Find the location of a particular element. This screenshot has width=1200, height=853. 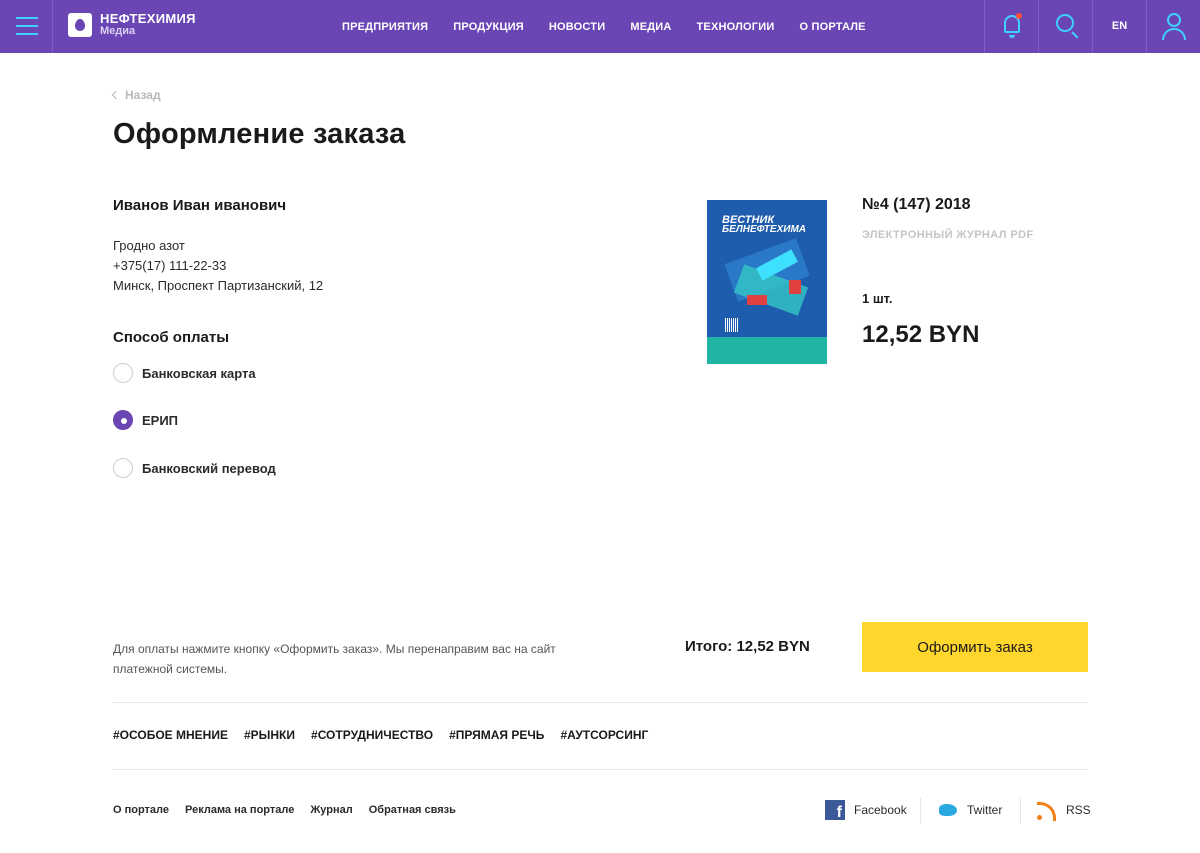

magazine-cover-image: ВЕСТНИК БЕЛНЕФТЕХИМА is located at coordinates (767, 282).